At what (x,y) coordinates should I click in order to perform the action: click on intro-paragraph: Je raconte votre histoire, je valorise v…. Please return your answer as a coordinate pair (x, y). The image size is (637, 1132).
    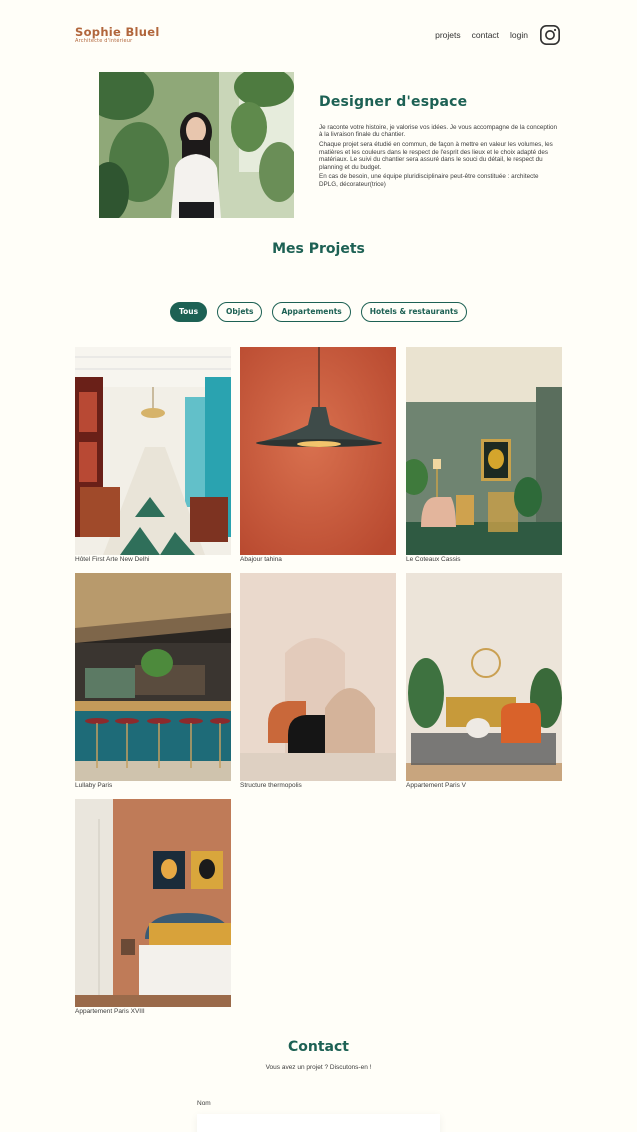
    Looking at the image, I should click on (438, 131).